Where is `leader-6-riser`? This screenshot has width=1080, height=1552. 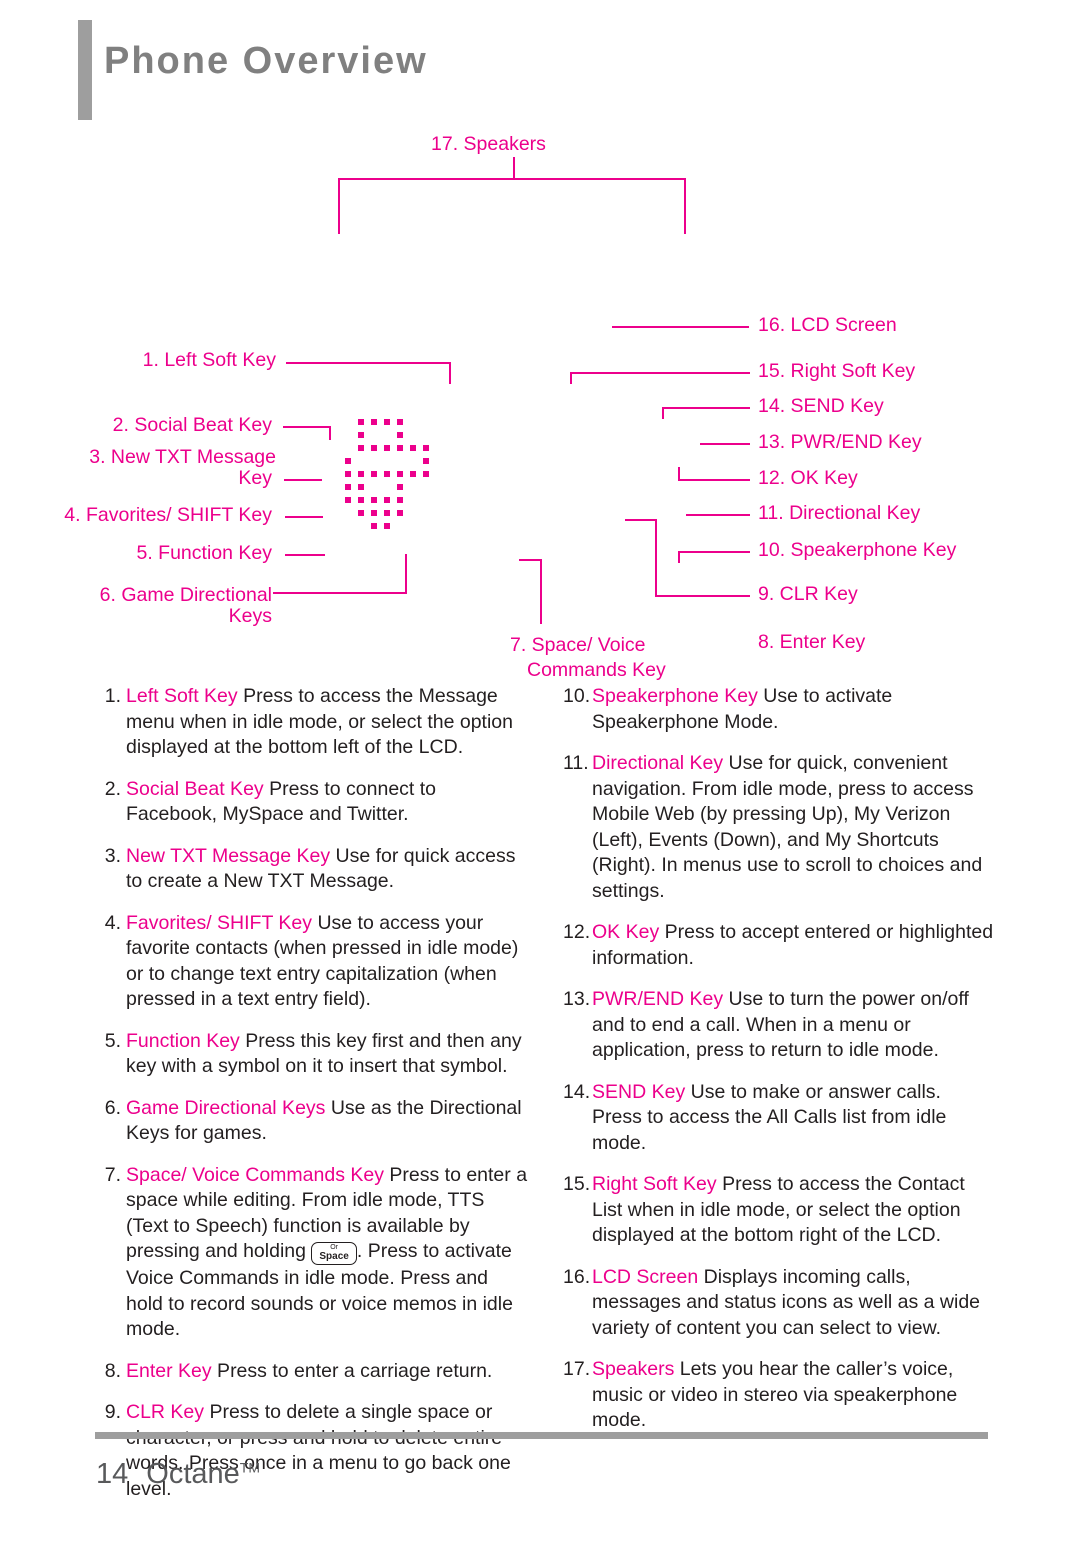 leader-6-riser is located at coordinates (406, 573).